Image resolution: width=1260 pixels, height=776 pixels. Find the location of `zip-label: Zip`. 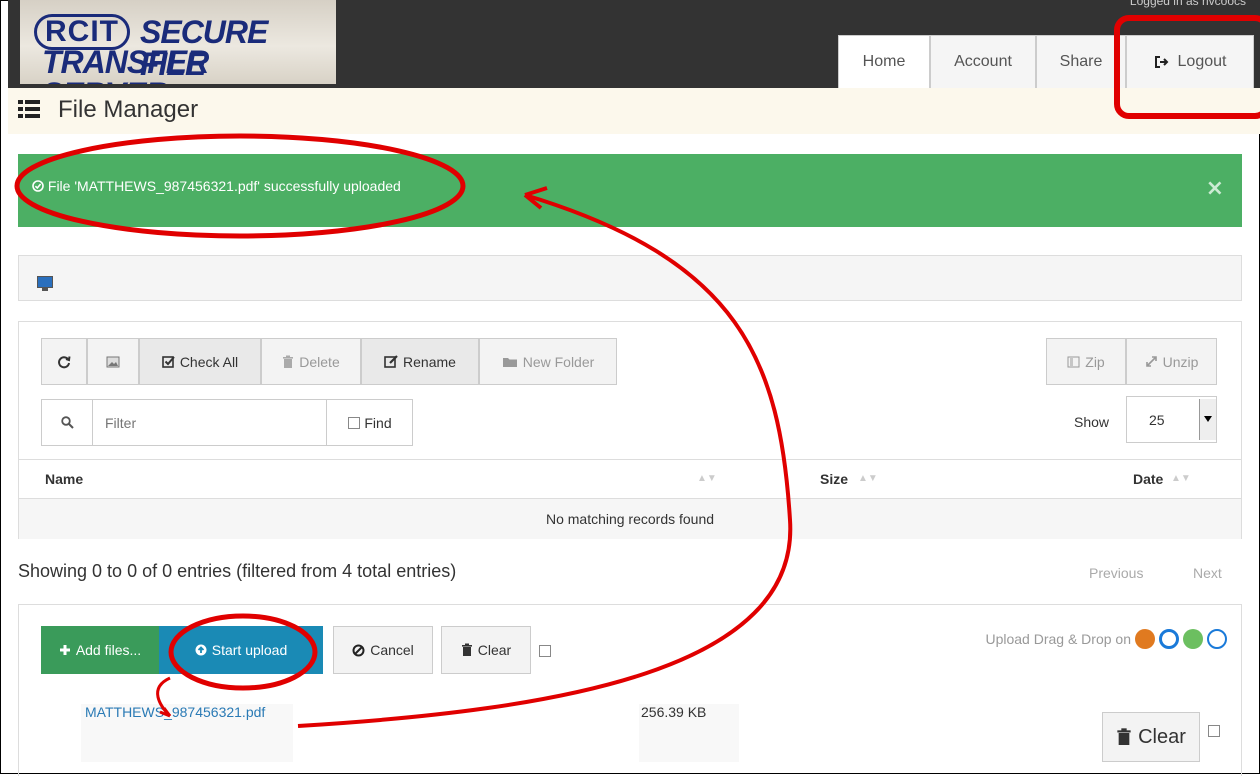

zip-label: Zip is located at coordinates (1095, 361).